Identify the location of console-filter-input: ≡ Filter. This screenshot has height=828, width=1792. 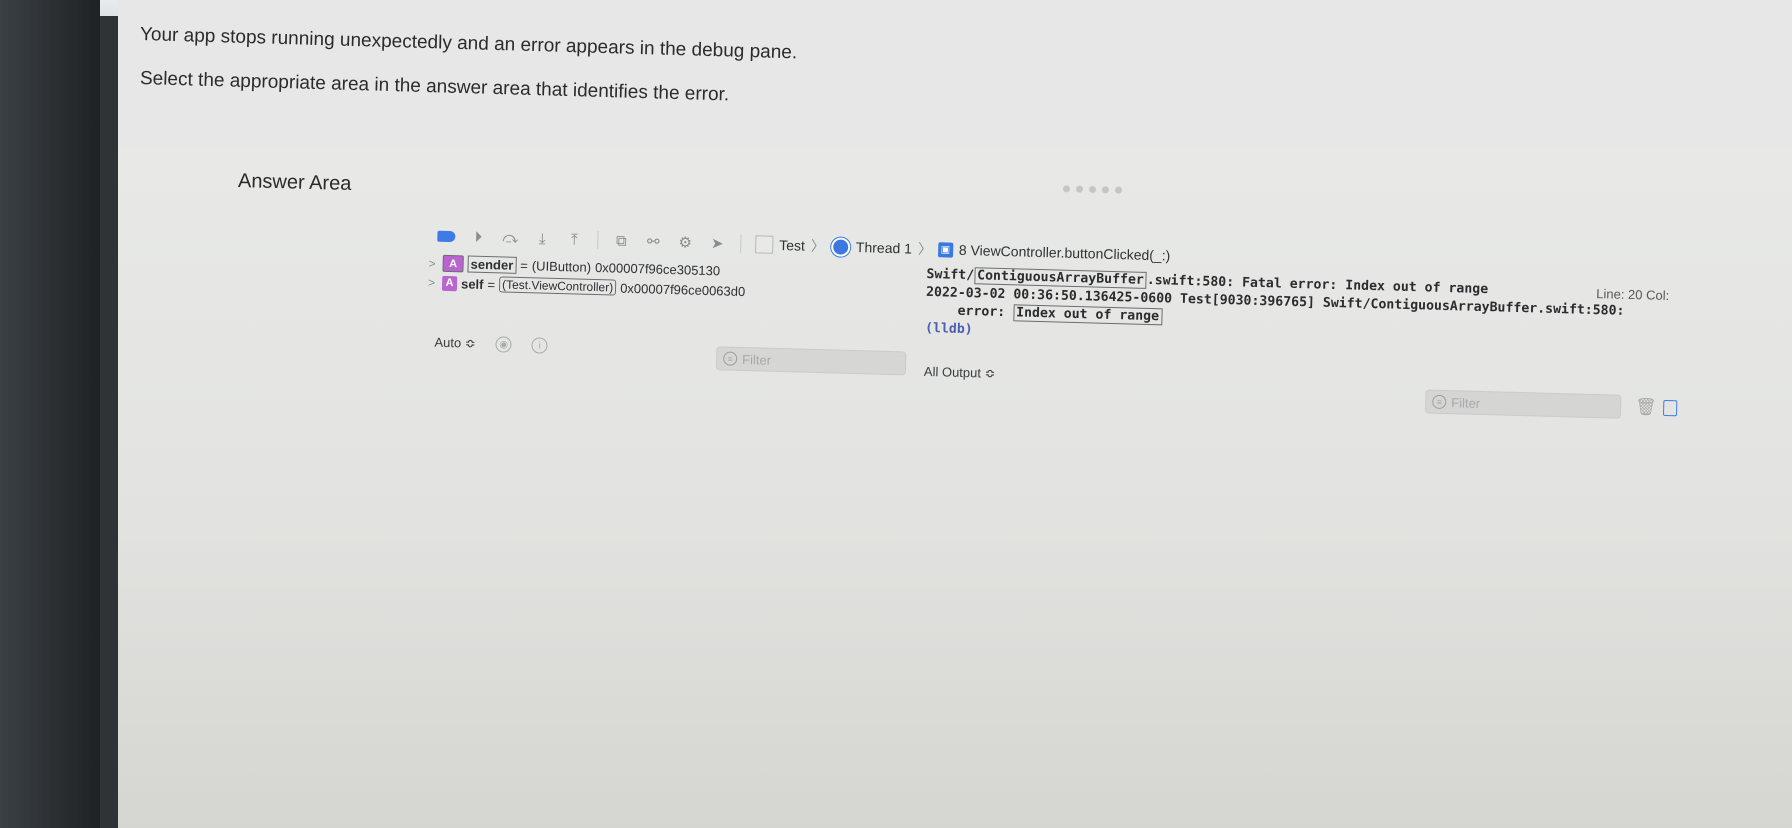
(1523, 404).